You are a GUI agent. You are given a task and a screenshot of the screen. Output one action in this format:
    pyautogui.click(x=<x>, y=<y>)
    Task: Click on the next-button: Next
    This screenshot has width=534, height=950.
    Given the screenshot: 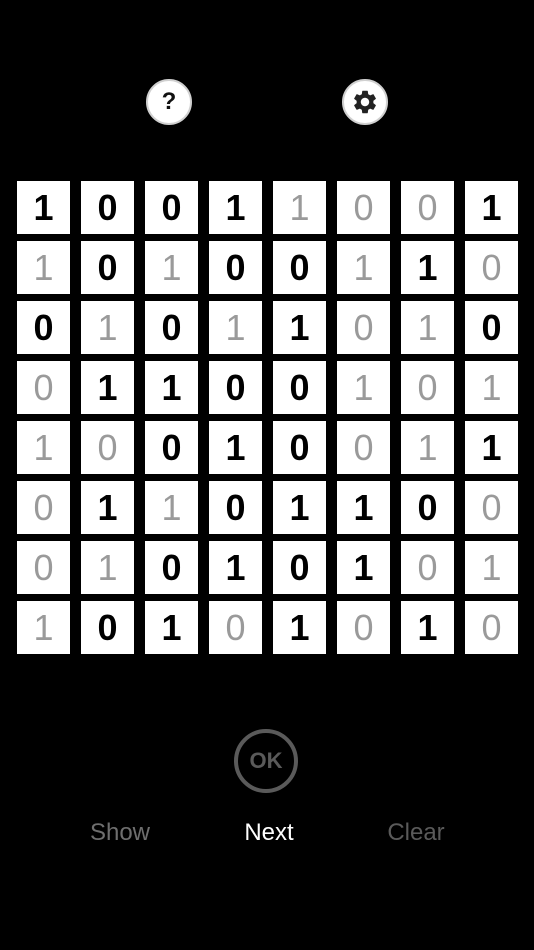 What is the action you would take?
    pyautogui.click(x=268, y=833)
    